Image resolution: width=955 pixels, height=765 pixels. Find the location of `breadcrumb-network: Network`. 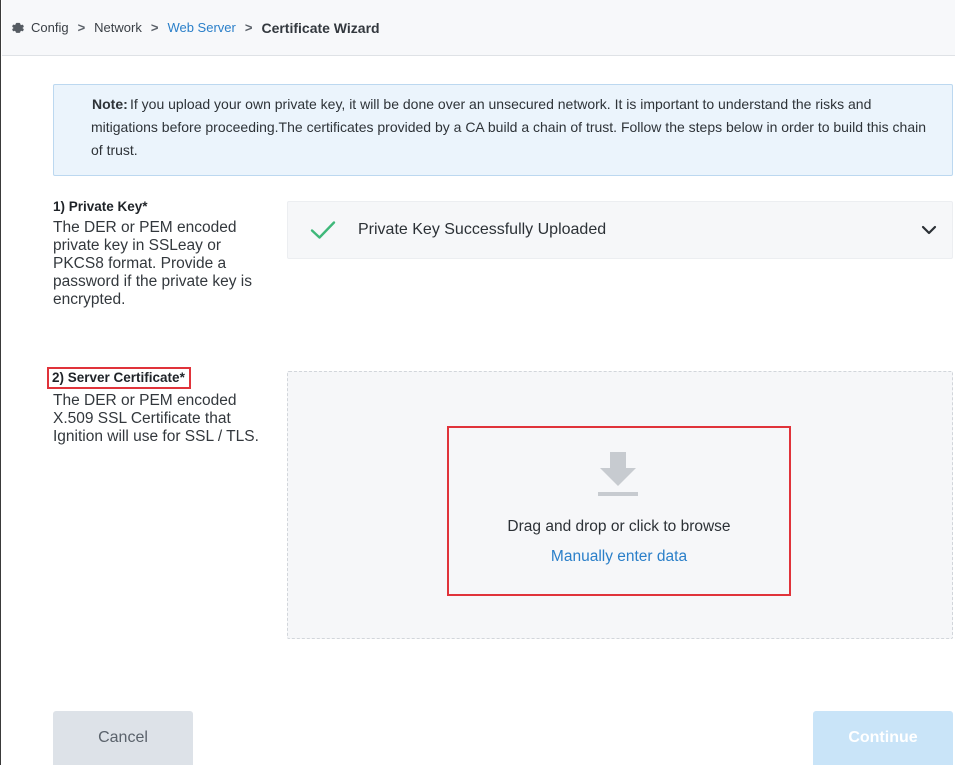

breadcrumb-network: Network is located at coordinates (118, 27).